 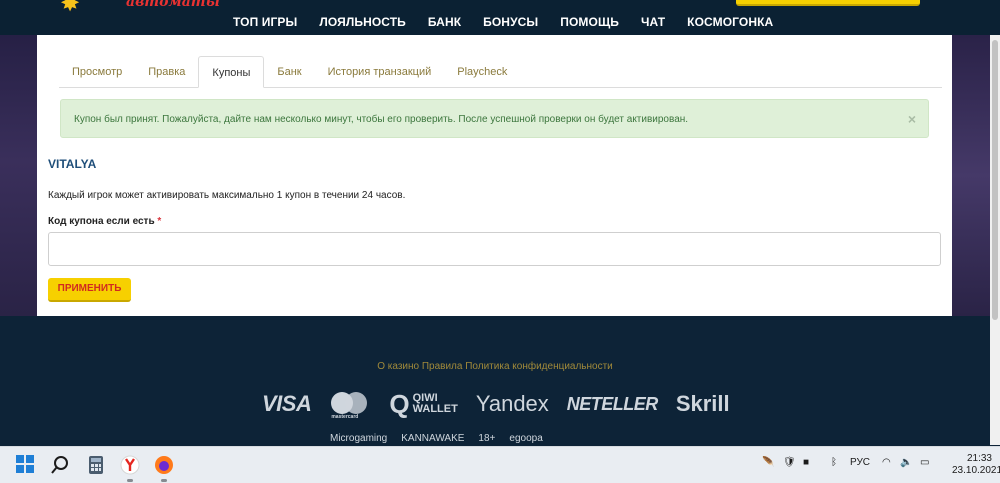 What do you see at coordinates (768, 462) in the screenshot?
I see `feather-icon: 🪶` at bounding box center [768, 462].